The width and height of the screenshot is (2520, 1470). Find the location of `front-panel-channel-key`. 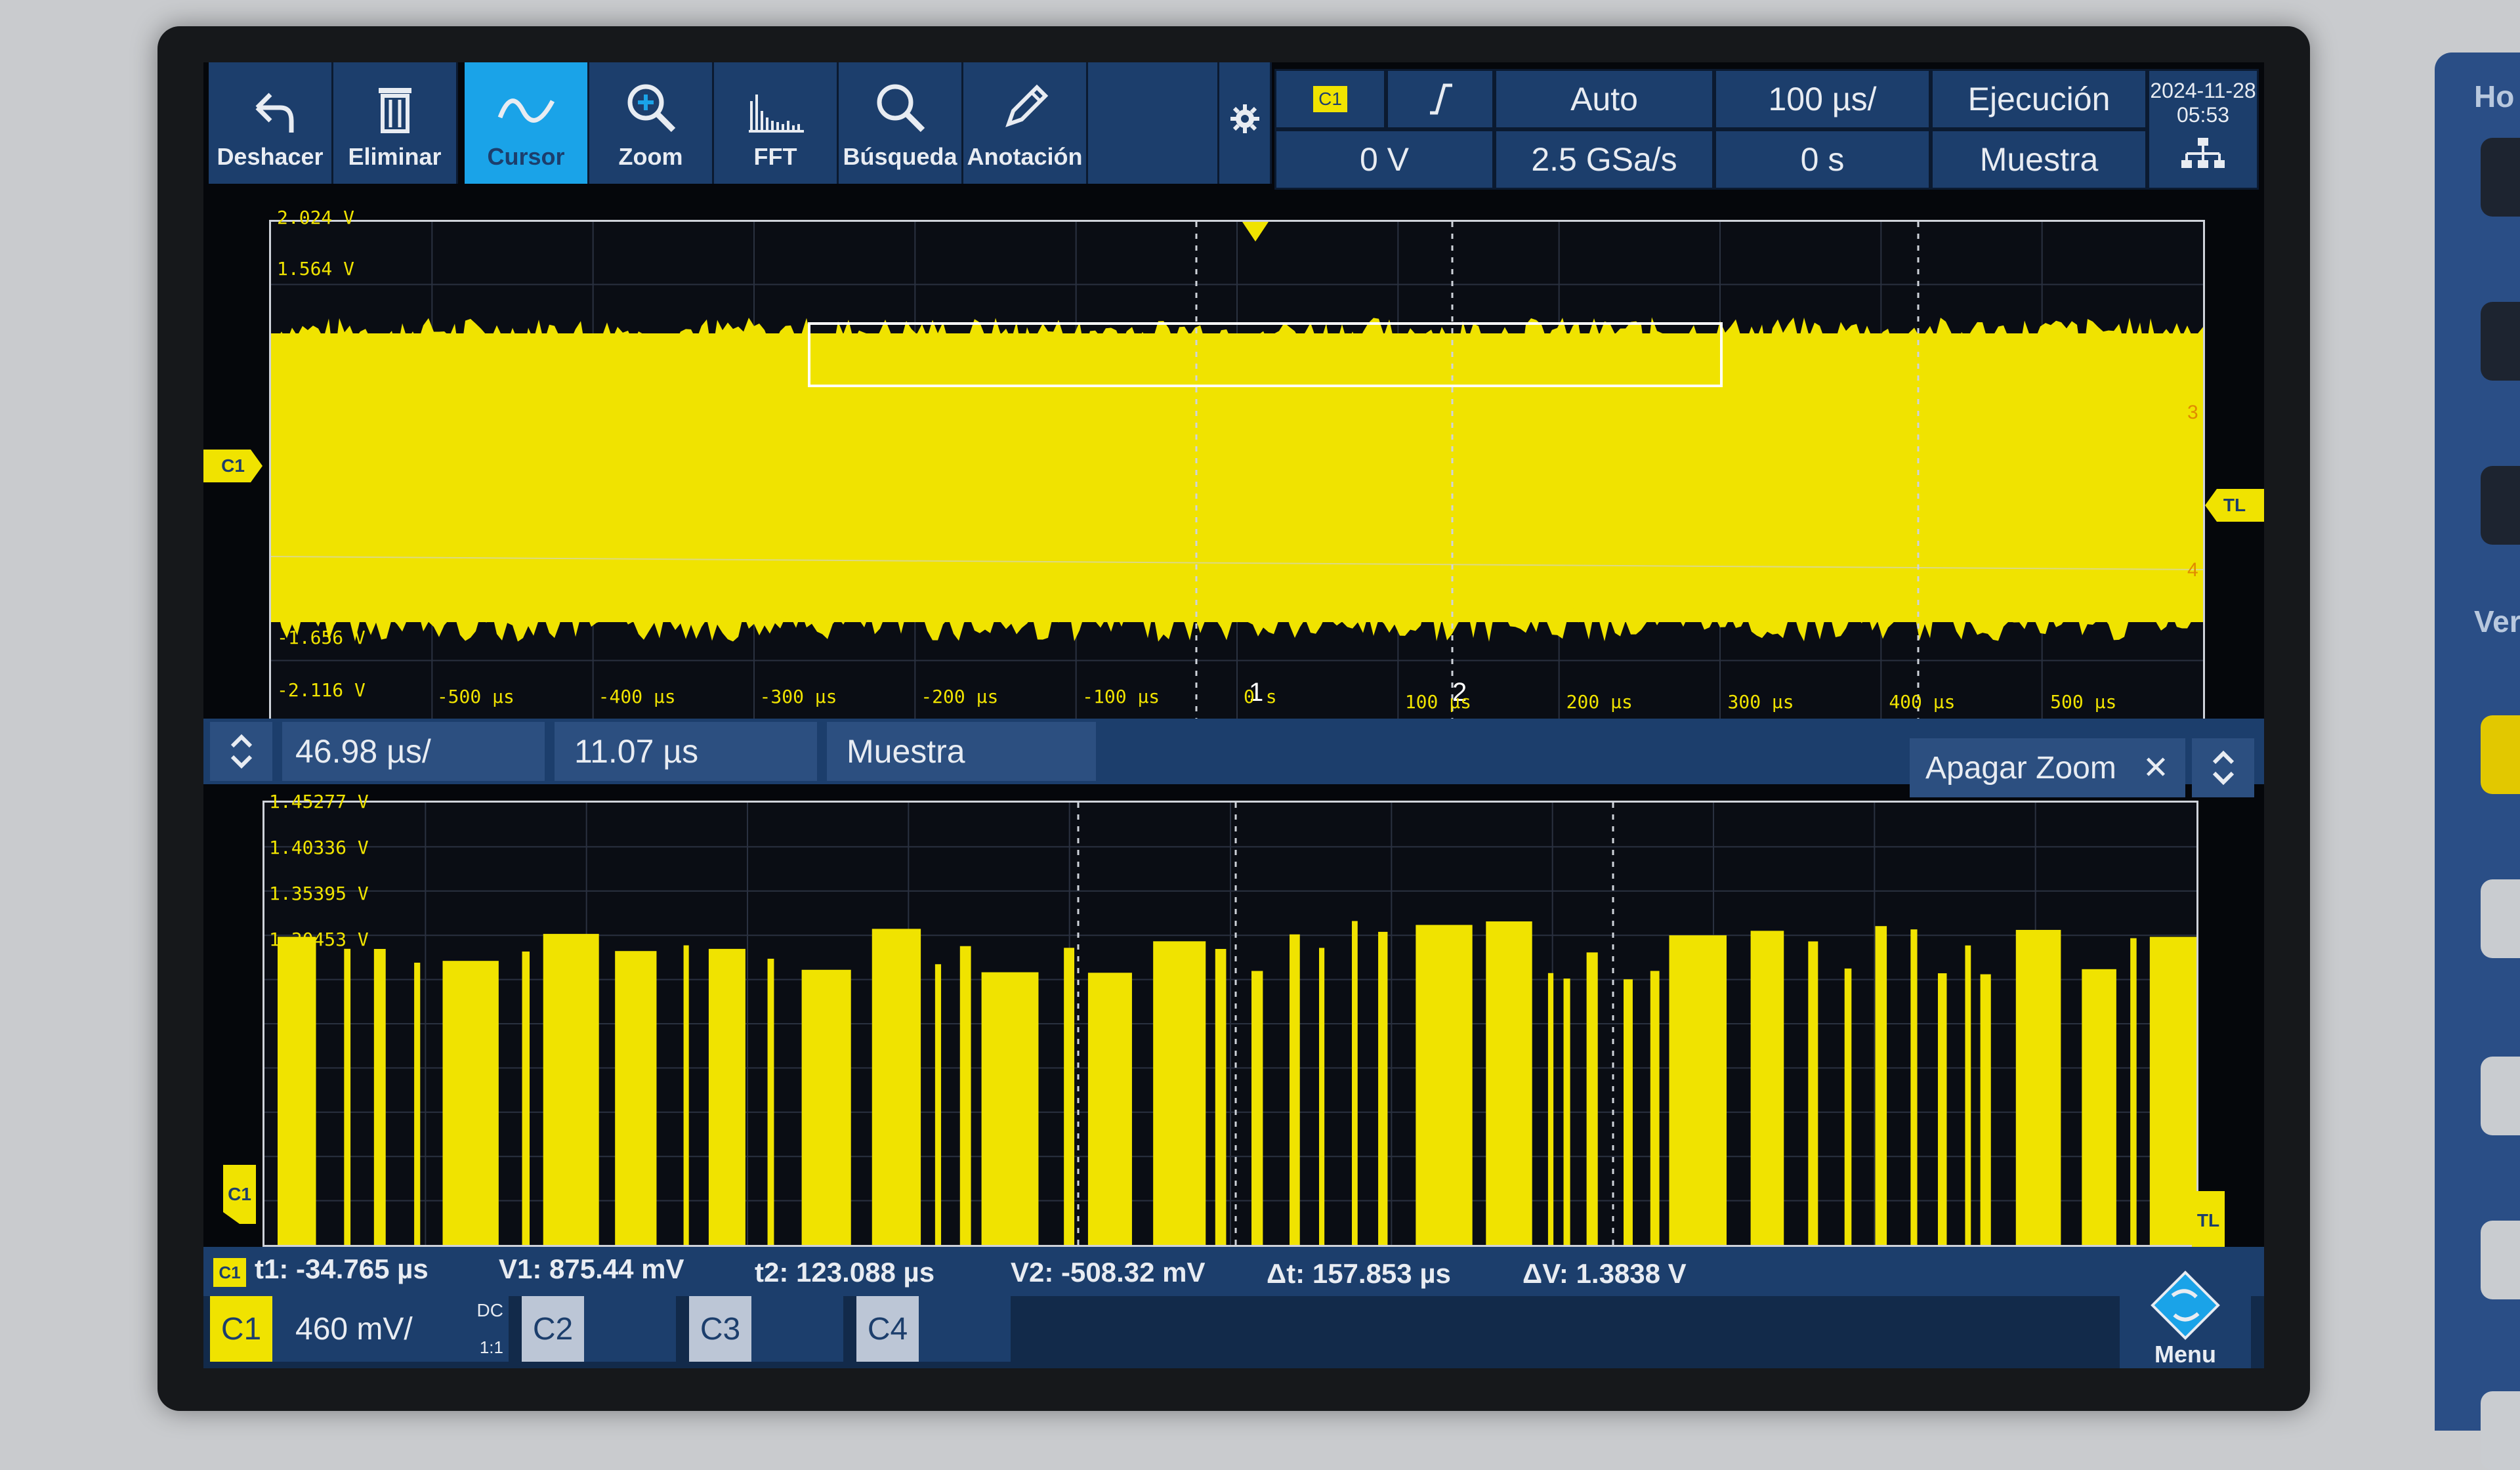

front-panel-channel-key is located at coordinates (2500, 754).